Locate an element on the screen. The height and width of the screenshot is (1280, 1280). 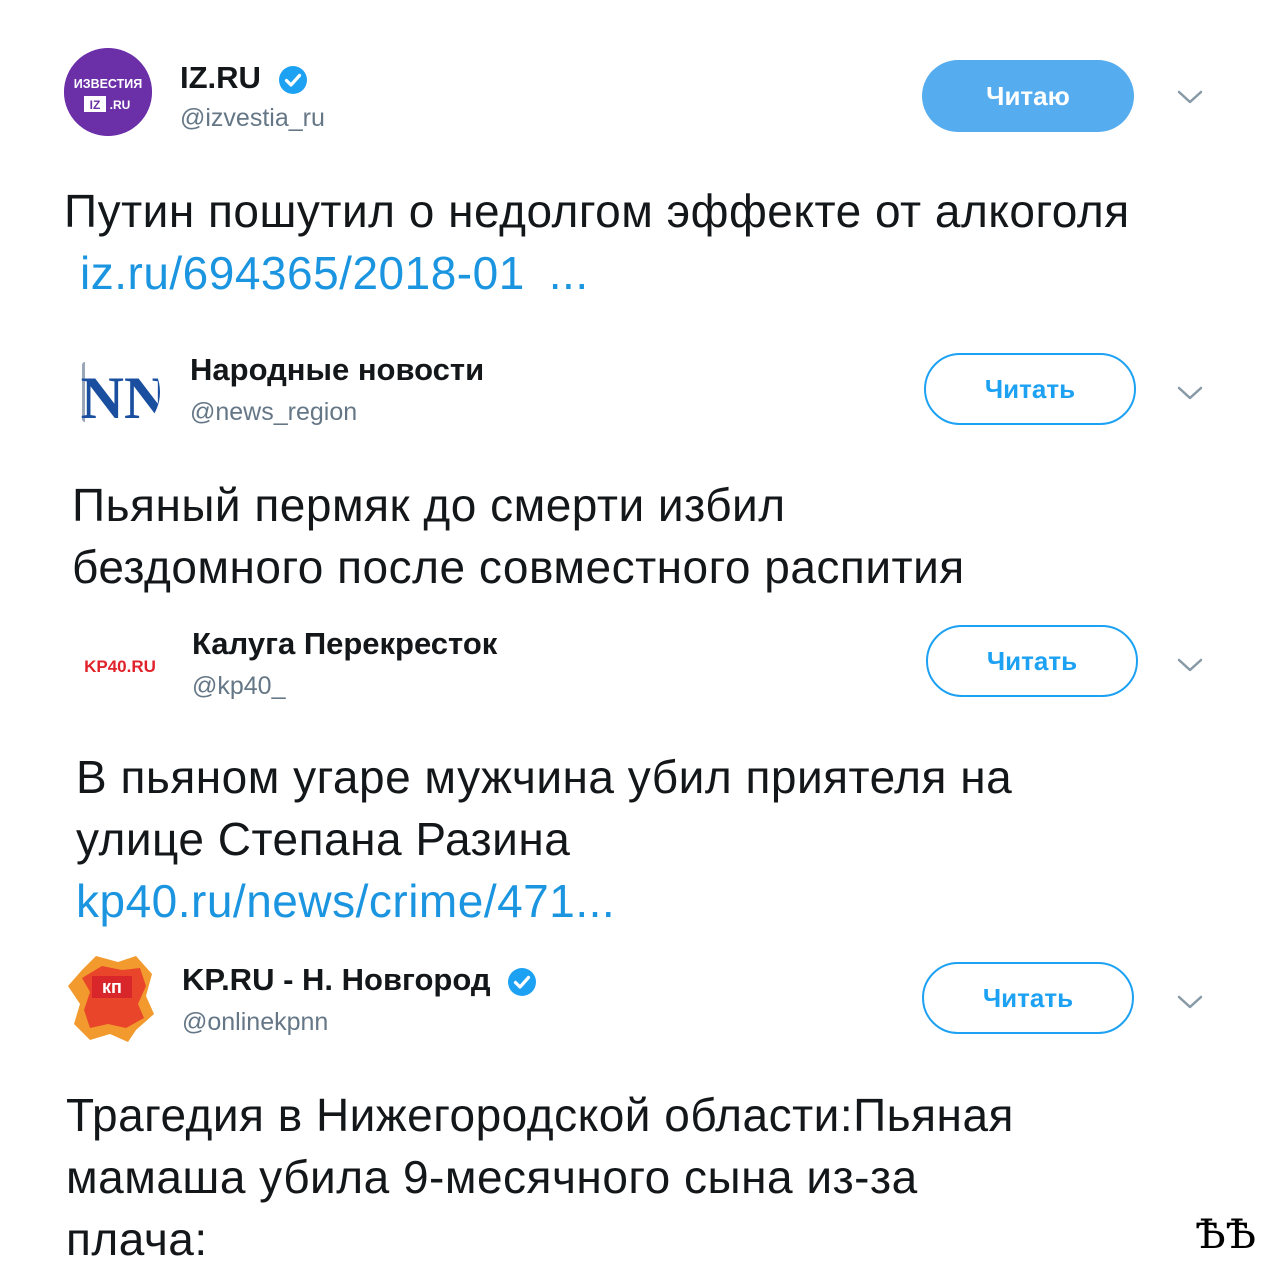
nn-logo-icon: NN is located at coordinates (120, 396).